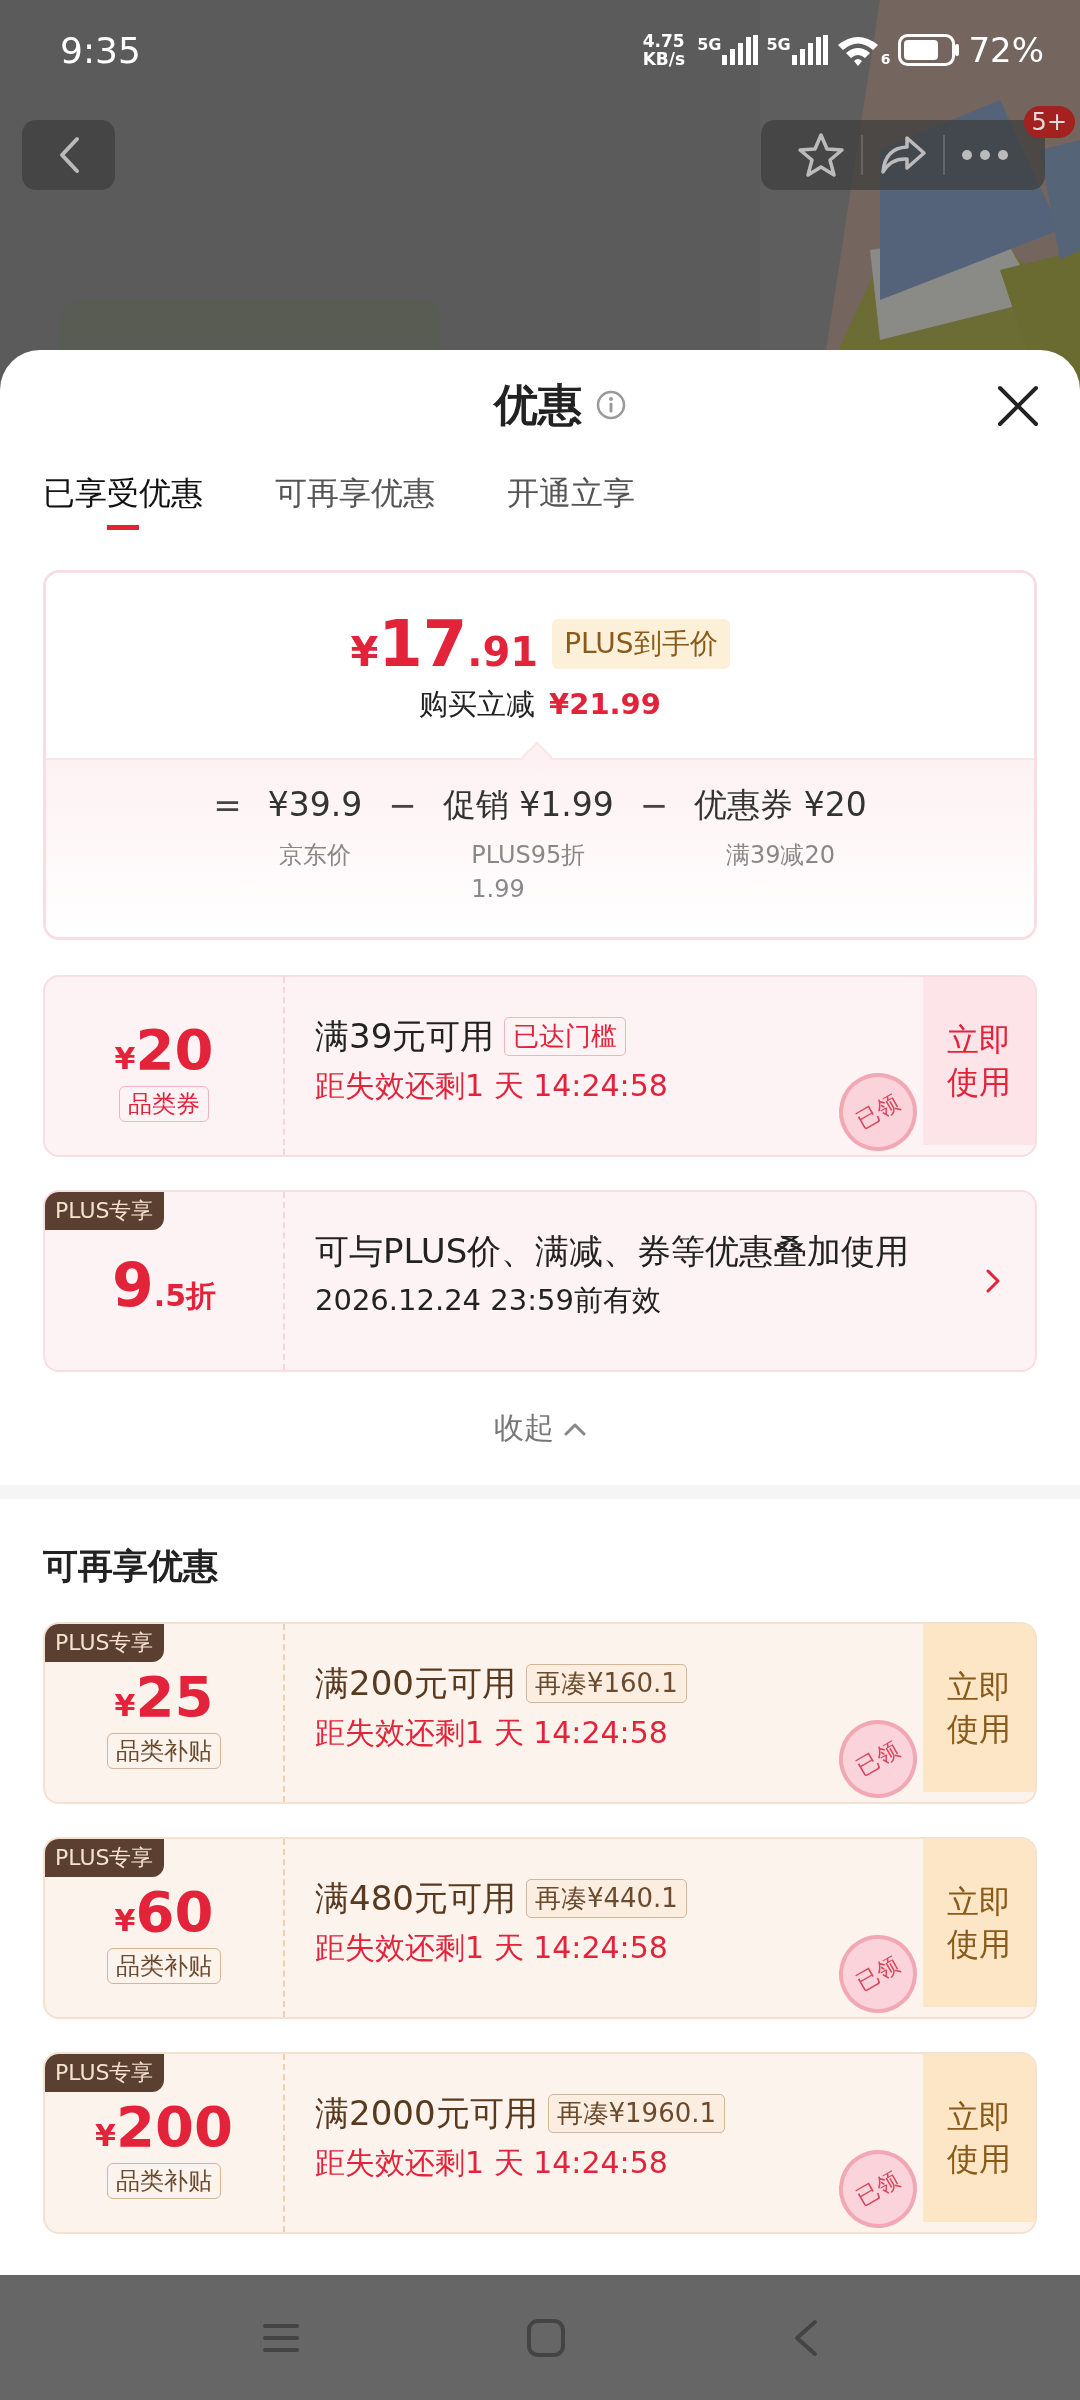  What do you see at coordinates (164, 1285) in the screenshot?
I see `discount-value: 9.5折` at bounding box center [164, 1285].